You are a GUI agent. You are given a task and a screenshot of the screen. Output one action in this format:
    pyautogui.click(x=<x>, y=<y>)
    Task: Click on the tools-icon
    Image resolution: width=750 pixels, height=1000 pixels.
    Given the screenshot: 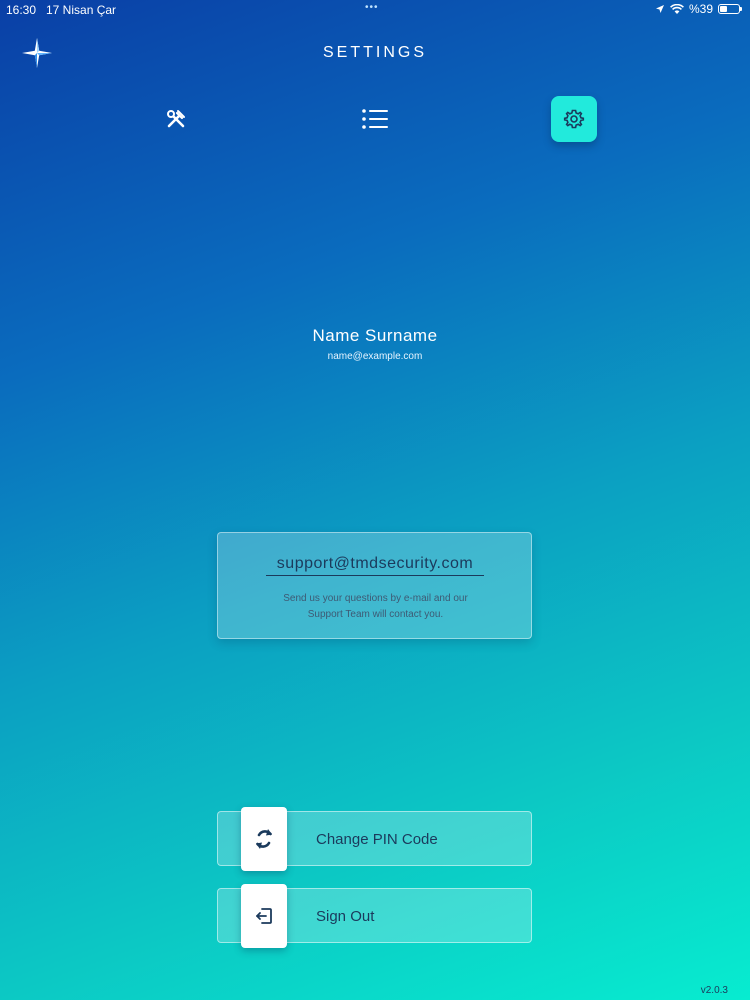 What is the action you would take?
    pyautogui.click(x=176, y=119)
    